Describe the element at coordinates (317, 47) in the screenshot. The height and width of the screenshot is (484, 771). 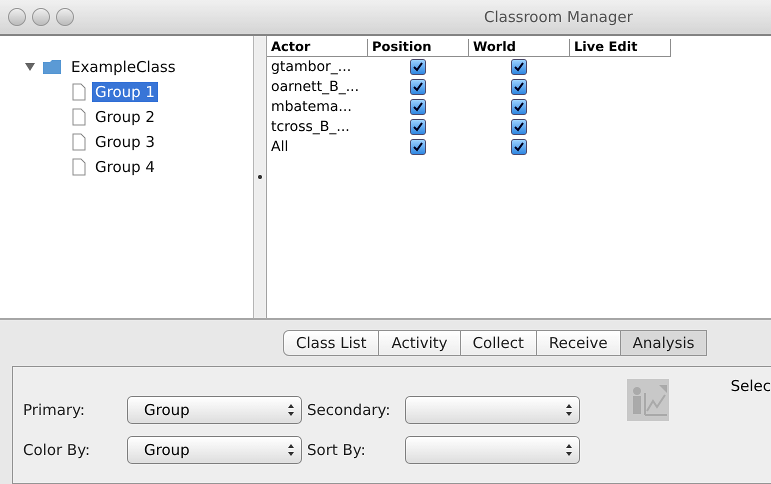
I see `column-header: Actor` at that location.